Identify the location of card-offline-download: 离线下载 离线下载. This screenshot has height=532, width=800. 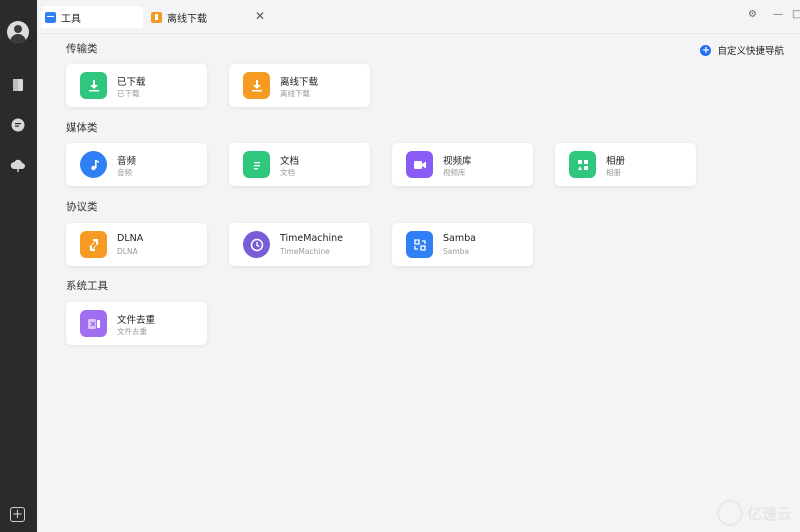
(299, 85).